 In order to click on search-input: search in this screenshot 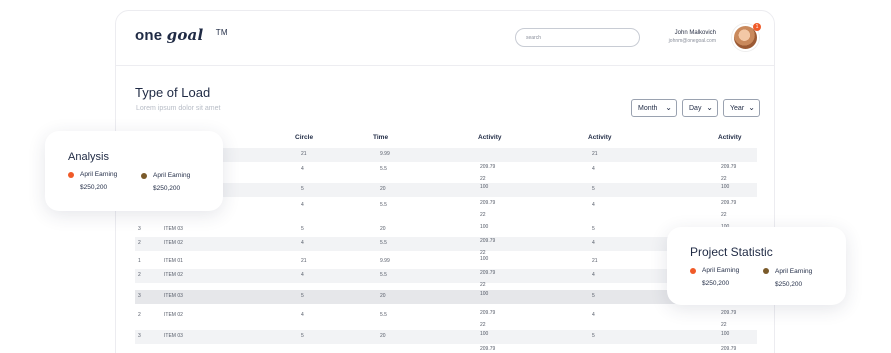, I will do `click(577, 37)`.